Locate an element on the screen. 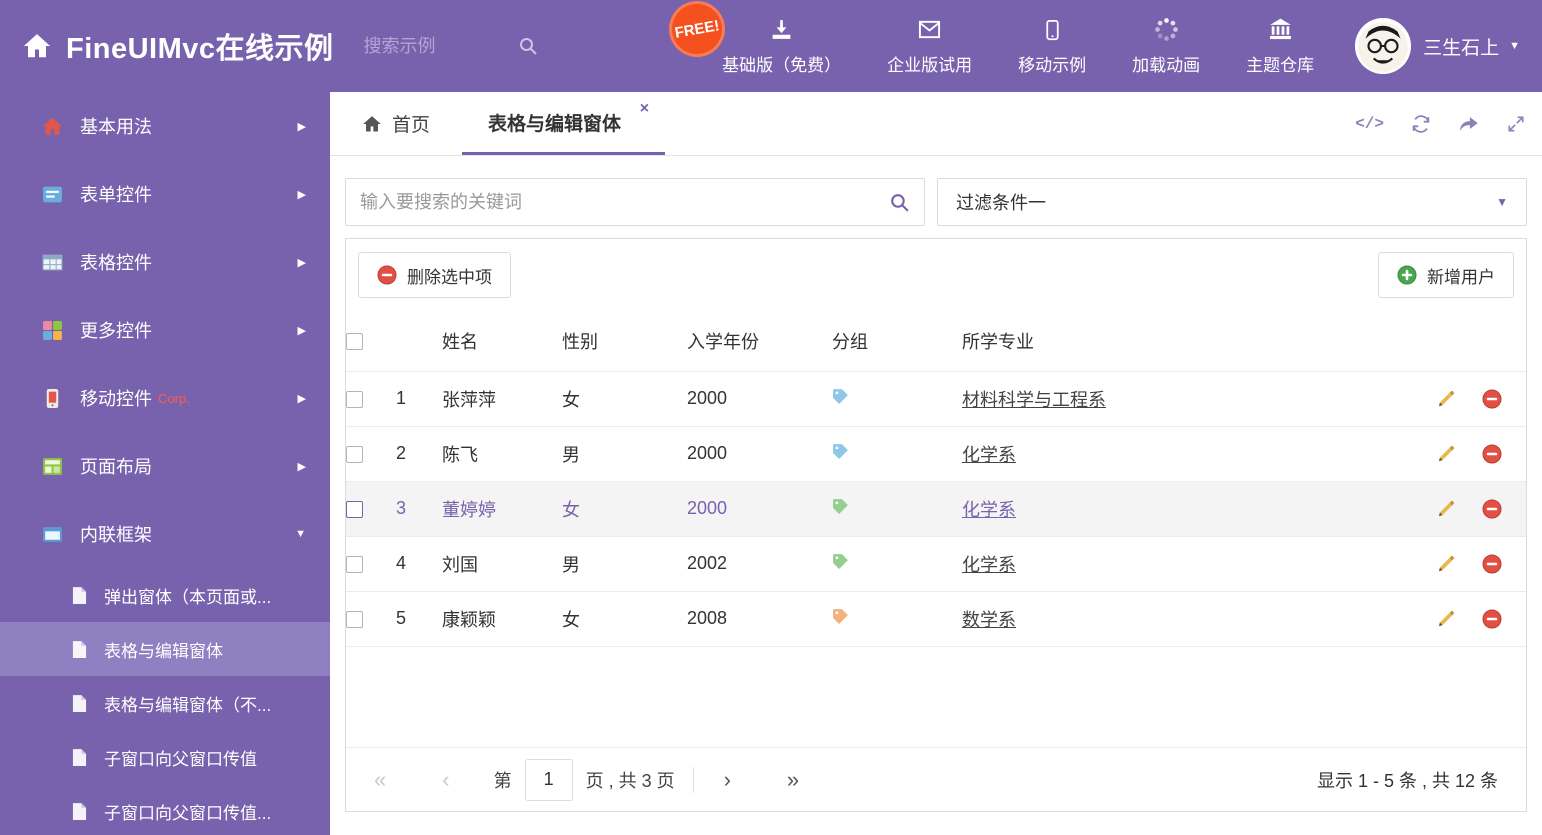 Image resolution: width=1542 pixels, height=835 pixels. sidebar-subitem-child-to-parent: 子窗口向父窗口传值 is located at coordinates (165, 757).